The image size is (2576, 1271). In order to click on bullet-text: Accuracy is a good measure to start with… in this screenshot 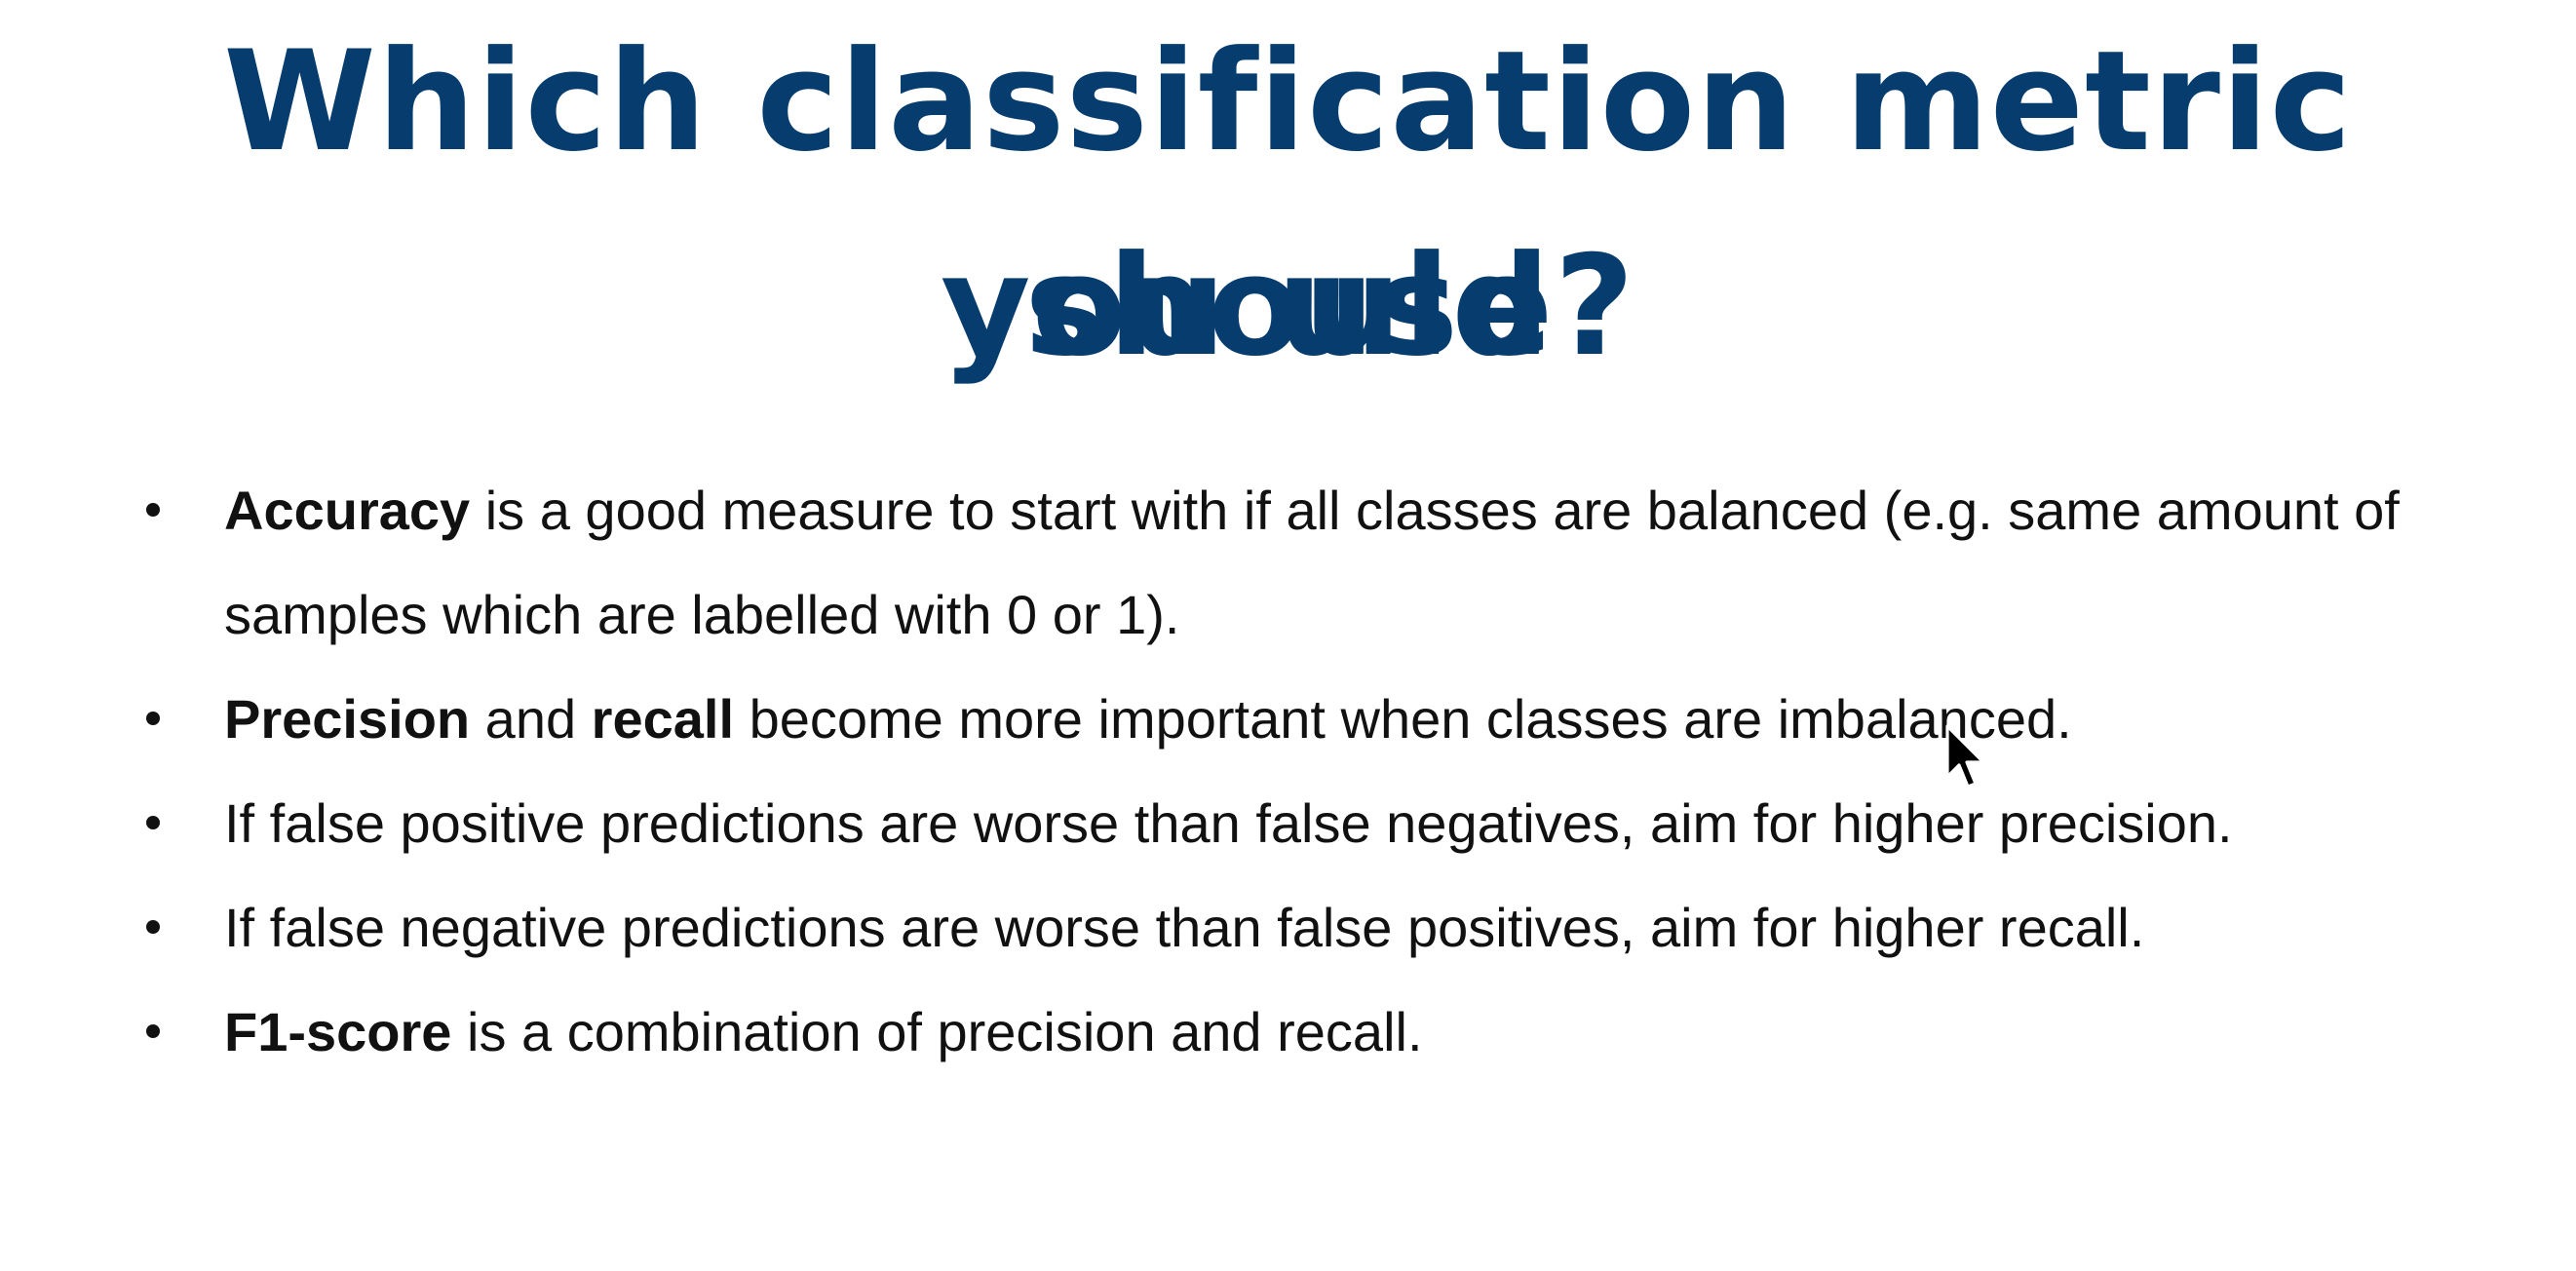, I will do `click(1312, 562)`.